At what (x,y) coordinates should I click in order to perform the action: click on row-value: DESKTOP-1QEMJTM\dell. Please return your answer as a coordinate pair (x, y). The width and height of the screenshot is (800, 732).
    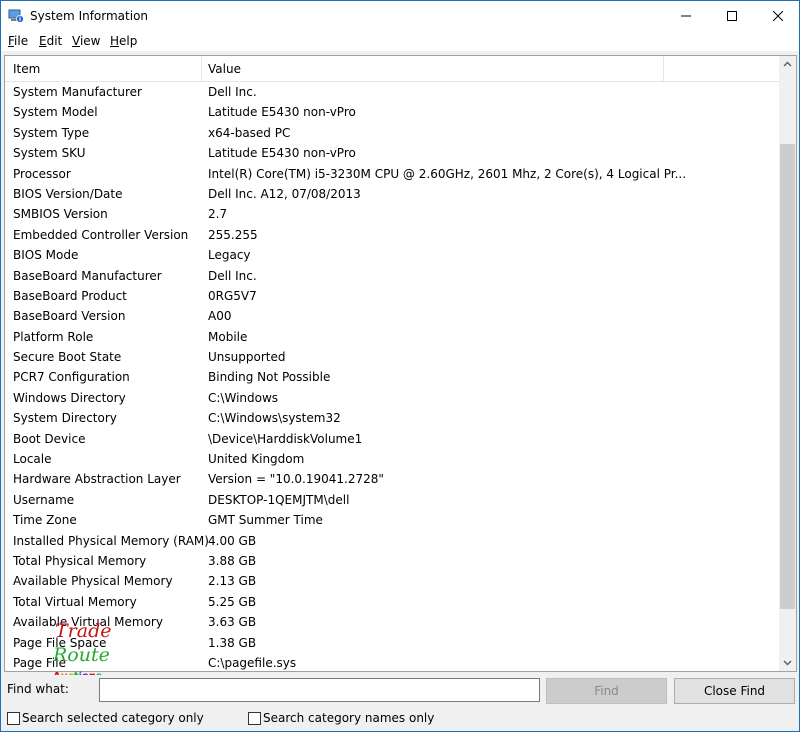
    Looking at the image, I should click on (279, 499).